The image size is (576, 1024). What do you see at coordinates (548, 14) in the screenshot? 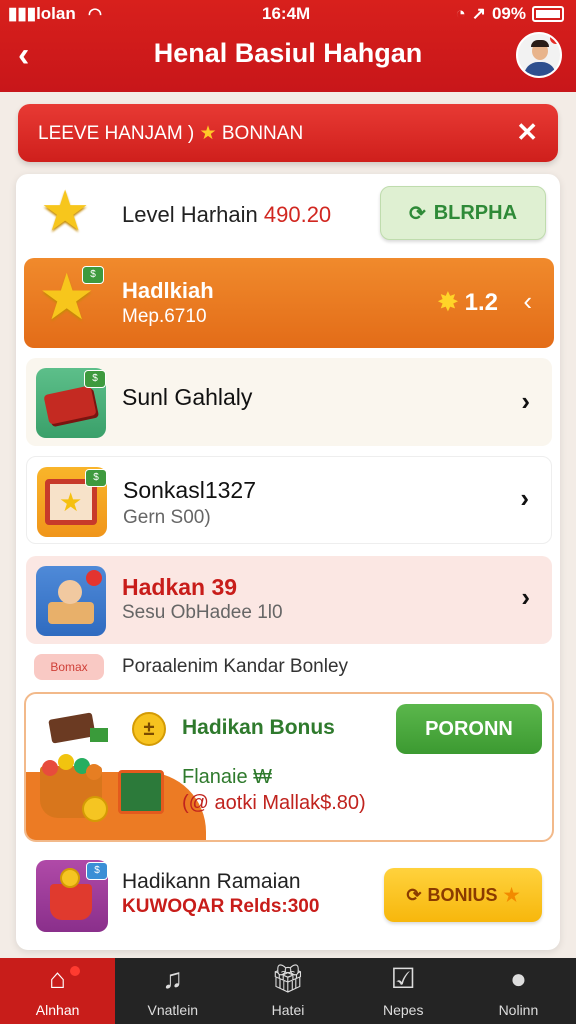
I see `battery-icon` at bounding box center [548, 14].